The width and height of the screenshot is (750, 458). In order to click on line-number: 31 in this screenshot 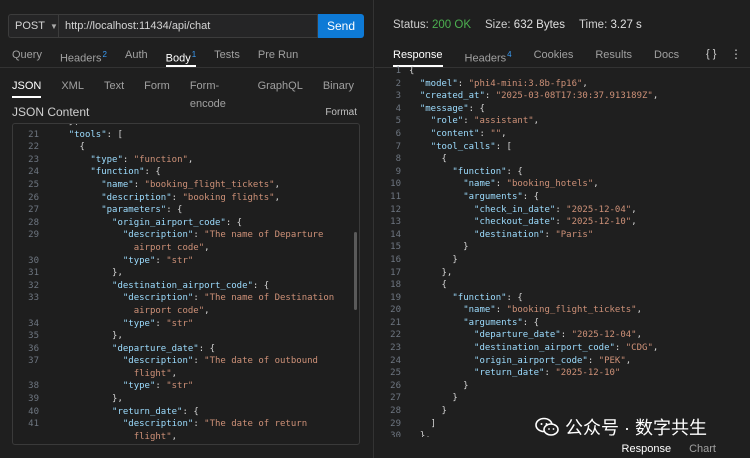, I will do `click(33, 273)`.